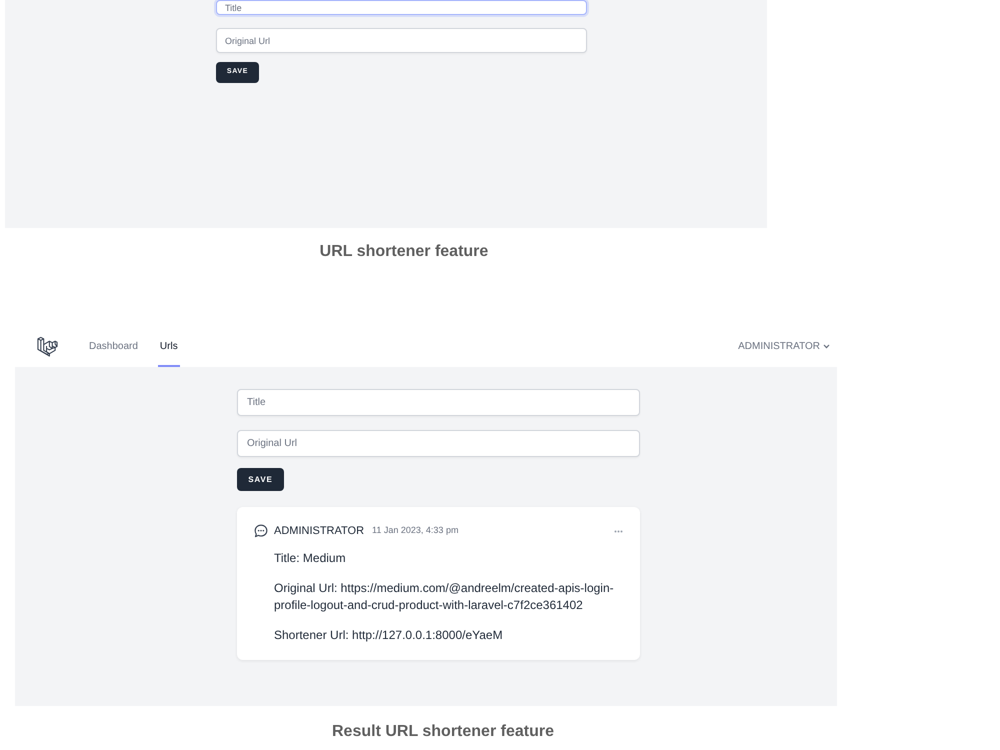  Describe the element at coordinates (444, 597) in the screenshot. I see `post-text: Original Url: https://medium.com/@andreelm/created-apis-login-profile-logout-and-crud-product-with-laravel-c7f2ce361402` at that location.